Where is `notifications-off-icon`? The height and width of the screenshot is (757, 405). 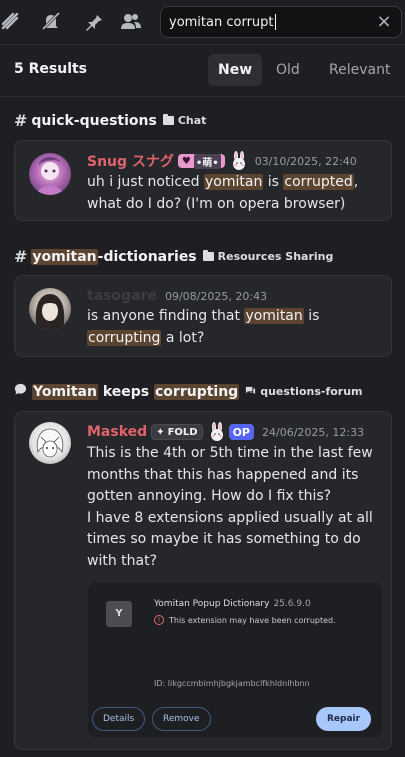
notifications-off-icon is located at coordinates (51, 21).